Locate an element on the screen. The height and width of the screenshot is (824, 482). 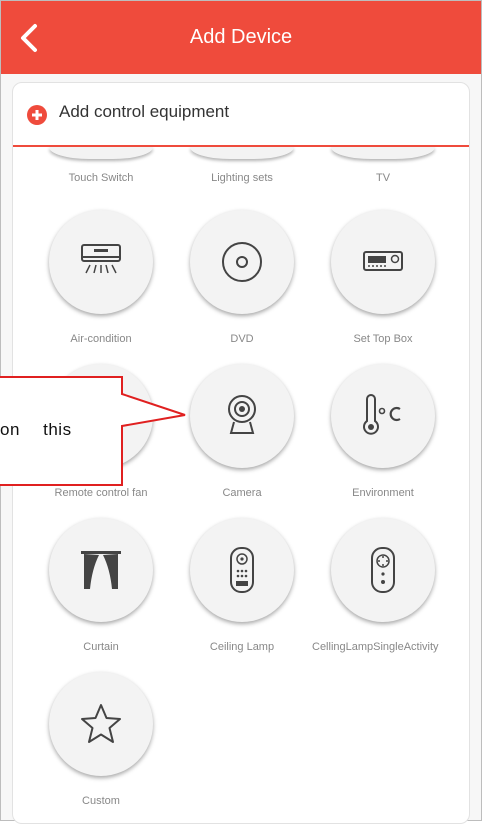
device-environment: Environment is located at coordinates (383, 432).